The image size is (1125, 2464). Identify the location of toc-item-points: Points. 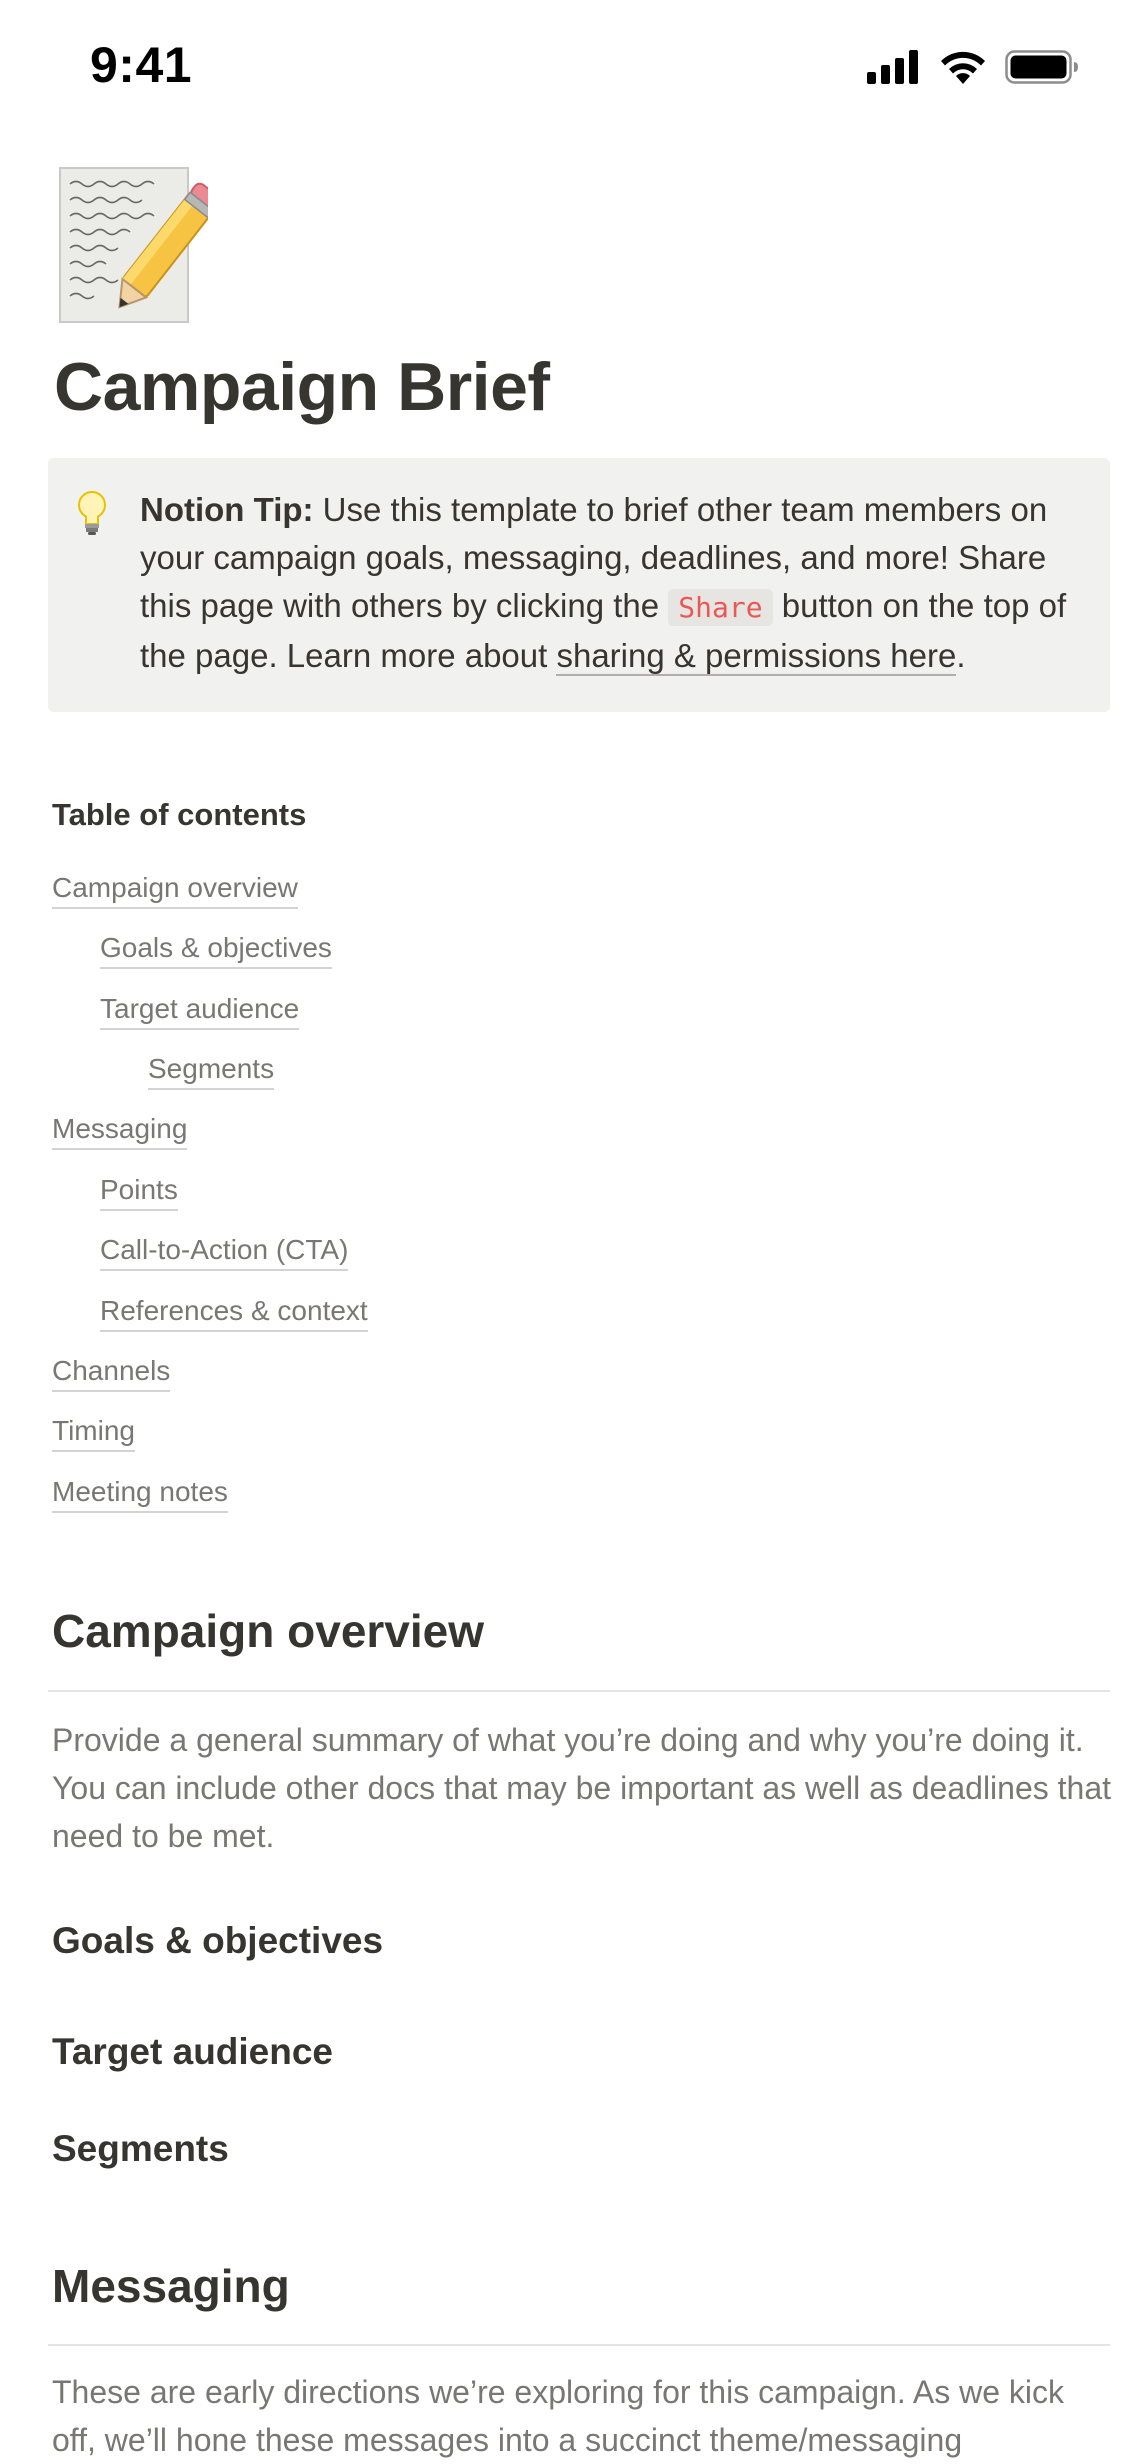
(139, 1191).